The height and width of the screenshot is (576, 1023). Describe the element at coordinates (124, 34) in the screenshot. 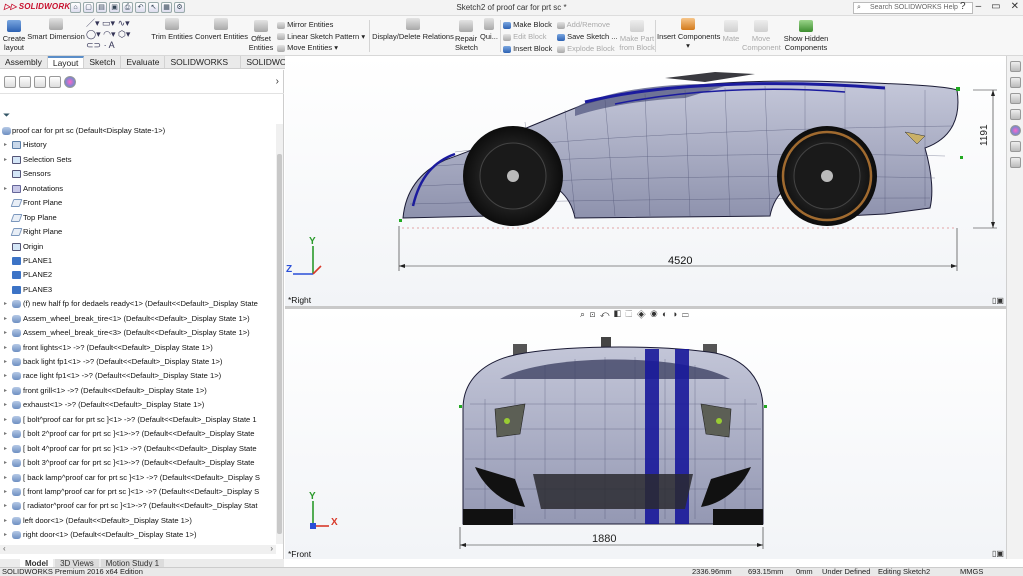

I see `polygon-icon: ⬡▾` at that location.